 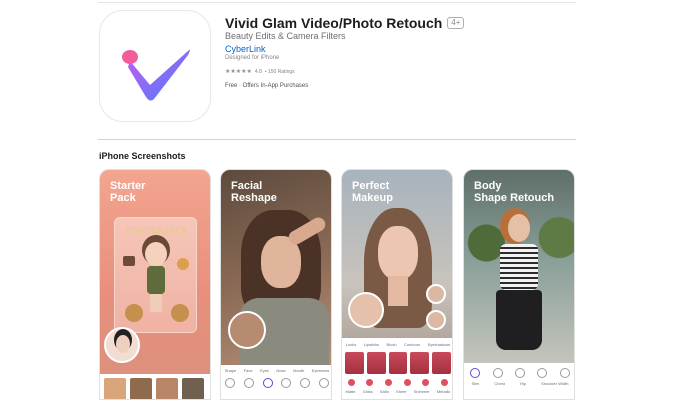 I want to click on developer-link: CyberLink, so click(x=245, y=49).